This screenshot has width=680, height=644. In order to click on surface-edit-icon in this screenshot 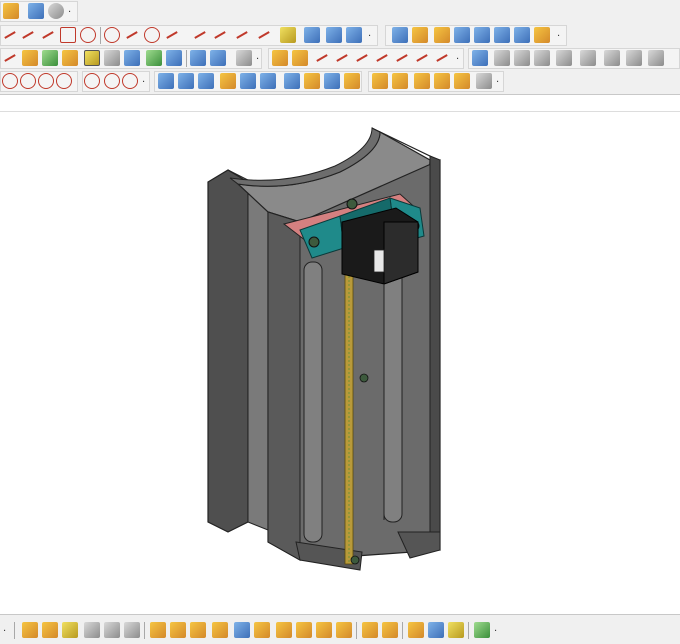, I will do `click(400, 81)`.